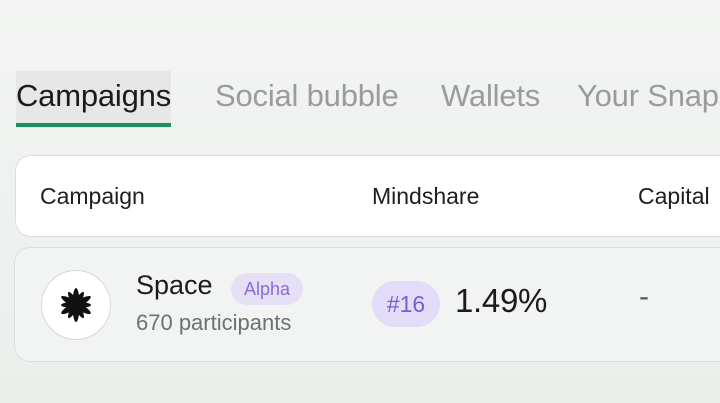  Describe the element at coordinates (644, 296) in the screenshot. I see `capital-value: -` at that location.